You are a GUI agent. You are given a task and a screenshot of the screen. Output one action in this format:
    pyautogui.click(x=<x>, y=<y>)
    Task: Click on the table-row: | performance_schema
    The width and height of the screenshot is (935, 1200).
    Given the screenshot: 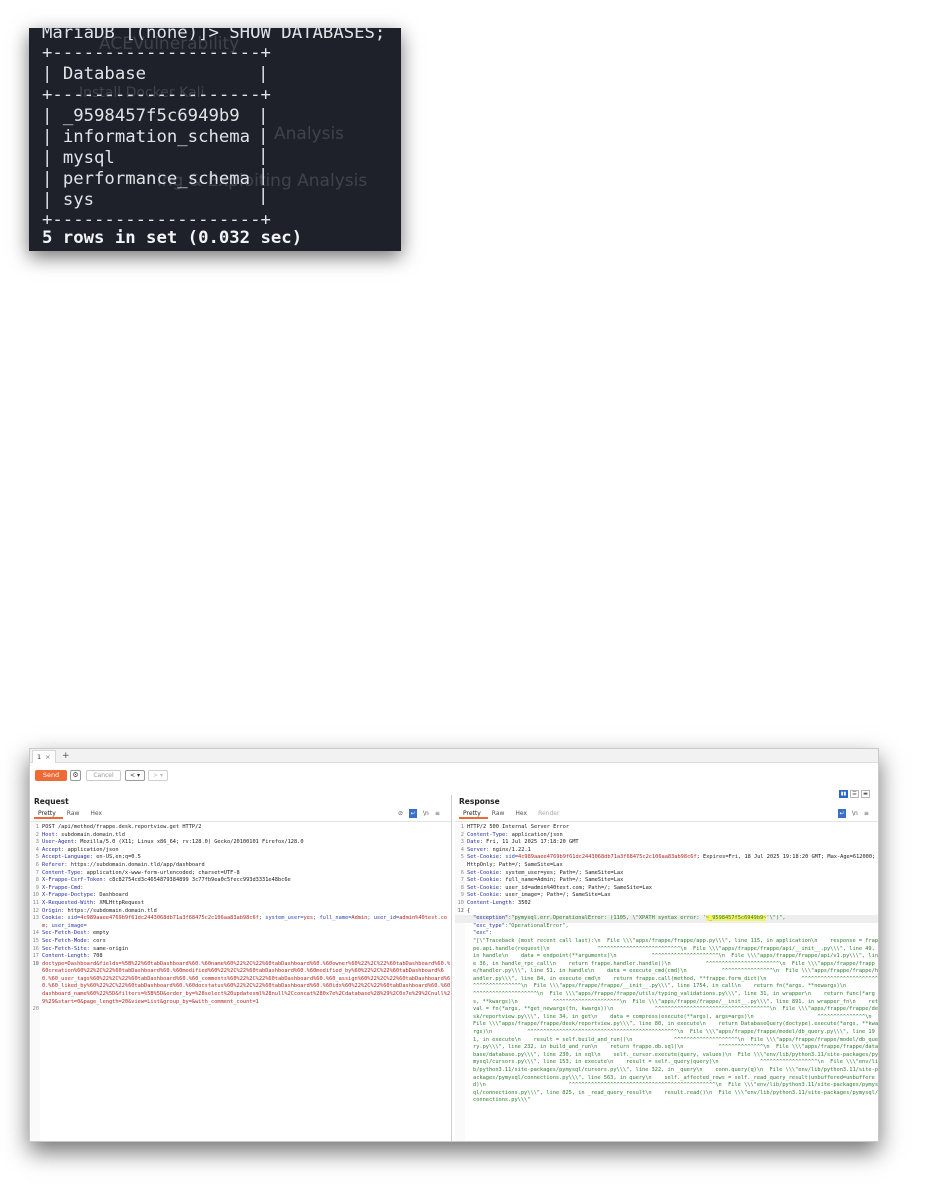 What is the action you would take?
    pyautogui.click(x=146, y=179)
    